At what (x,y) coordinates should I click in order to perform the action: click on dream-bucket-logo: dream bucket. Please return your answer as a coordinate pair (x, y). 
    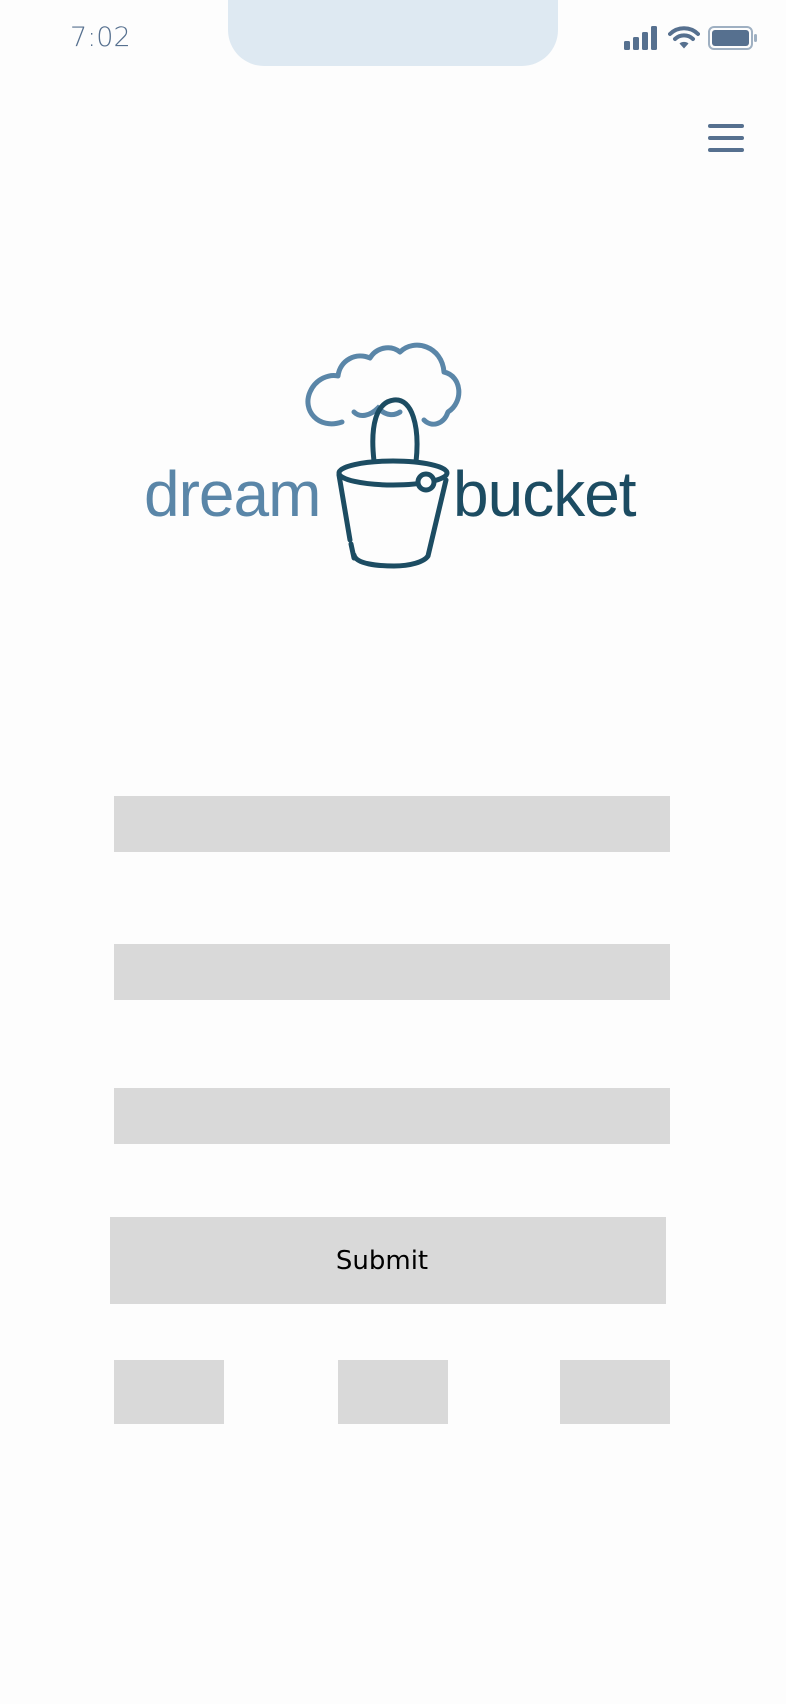
    Looking at the image, I should click on (400, 455).